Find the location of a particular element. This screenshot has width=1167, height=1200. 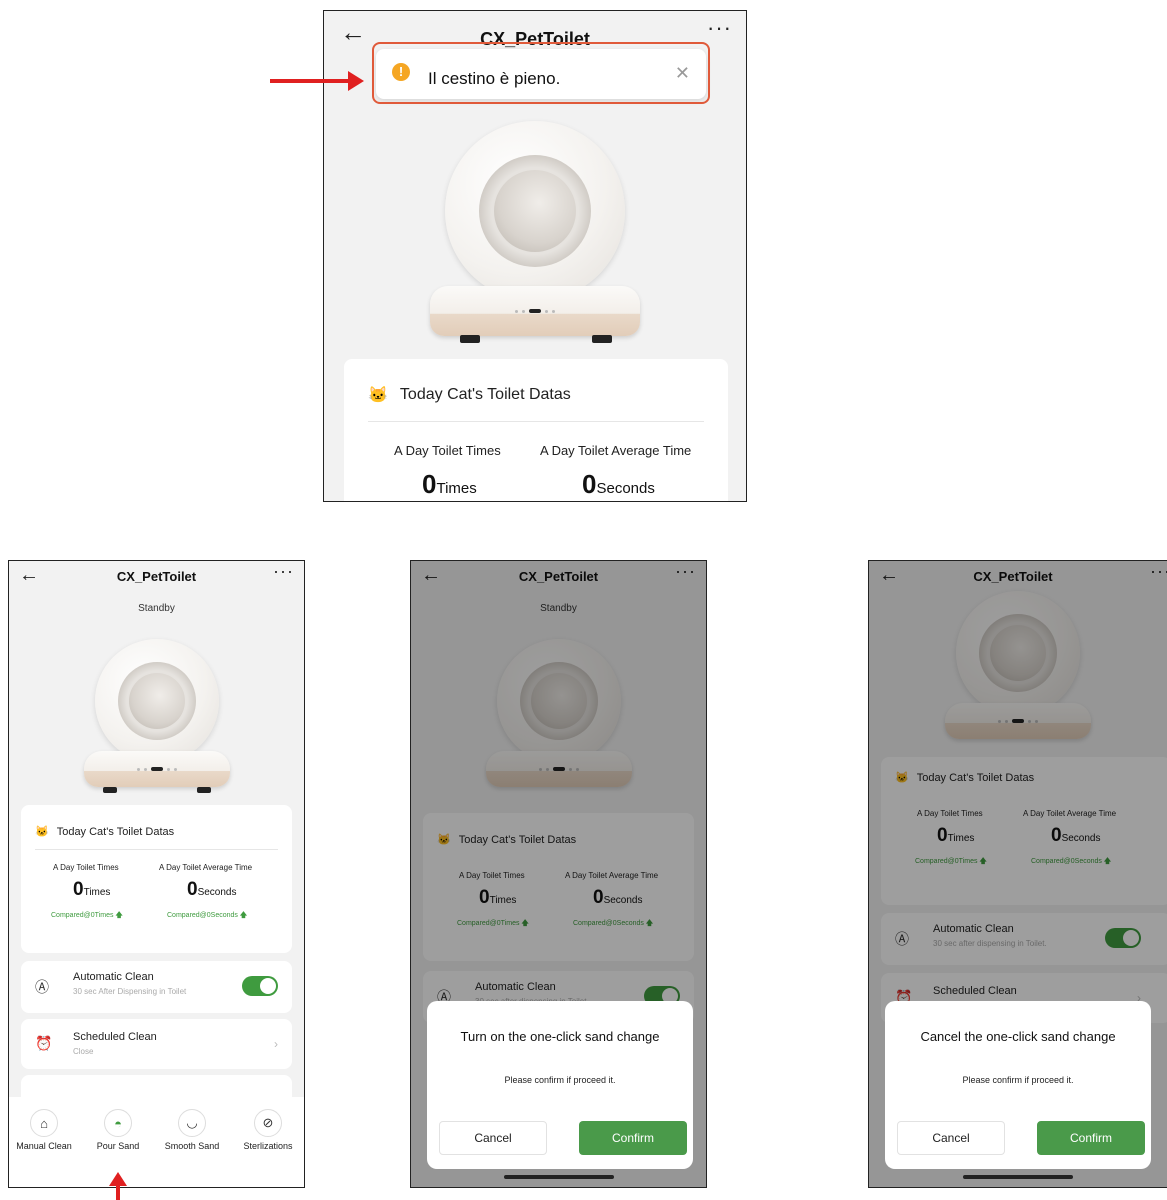

app-header: ← CX_PetToilet ··· is located at coordinates (156, 581).